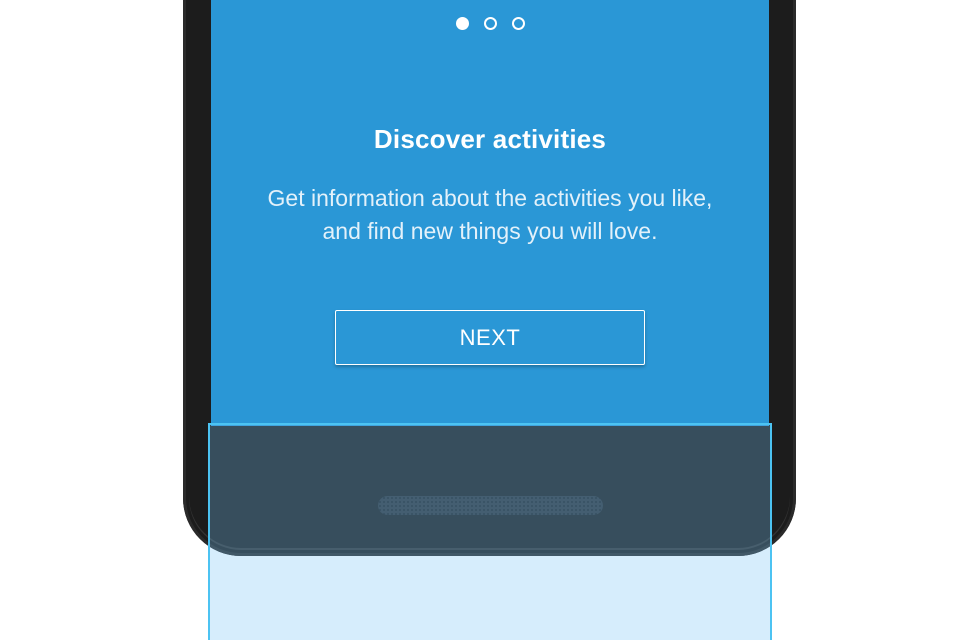 This screenshot has height=640, width=970. What do you see at coordinates (490, 337) in the screenshot?
I see `next-button: NEXT` at bounding box center [490, 337].